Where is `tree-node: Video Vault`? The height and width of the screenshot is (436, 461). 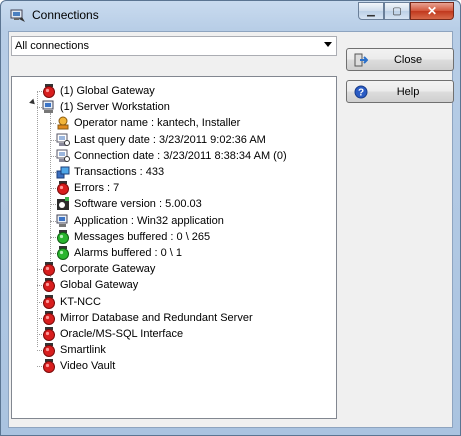
tree-node: Video Vault is located at coordinates (78, 366).